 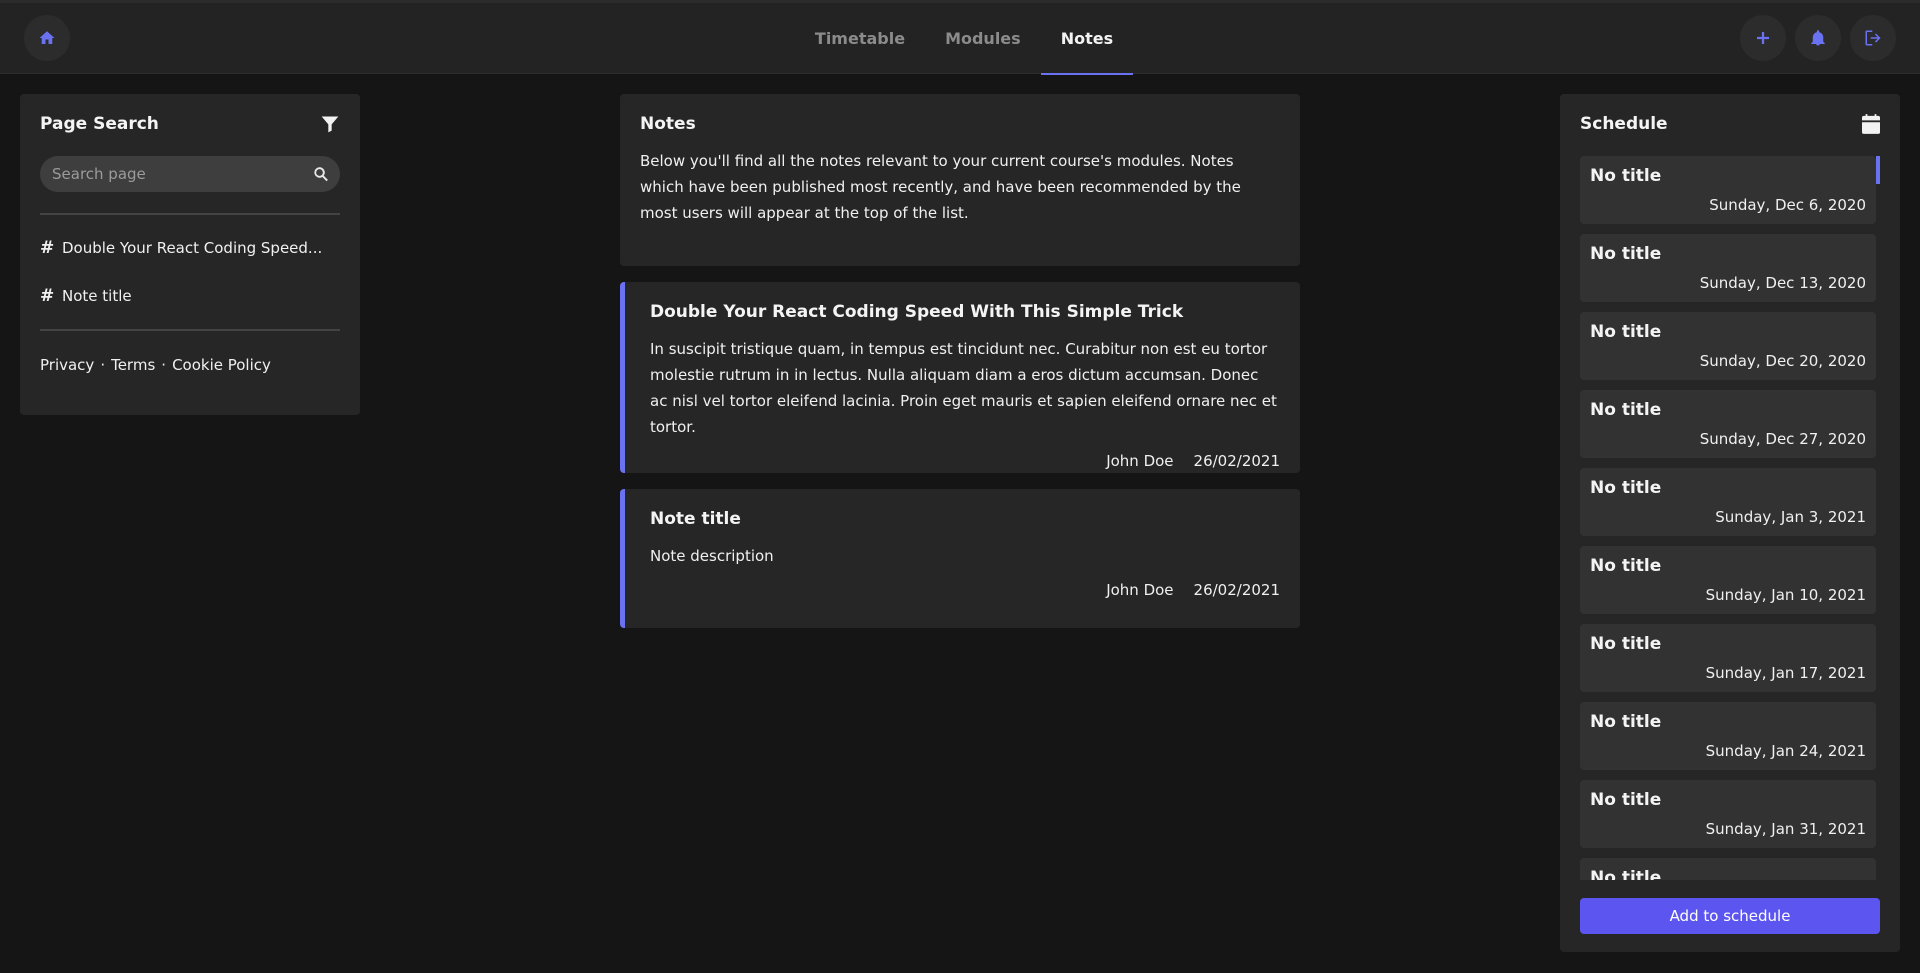 I want to click on top-navigation-bar: Timetable Modules Notes, so click(x=960, y=37).